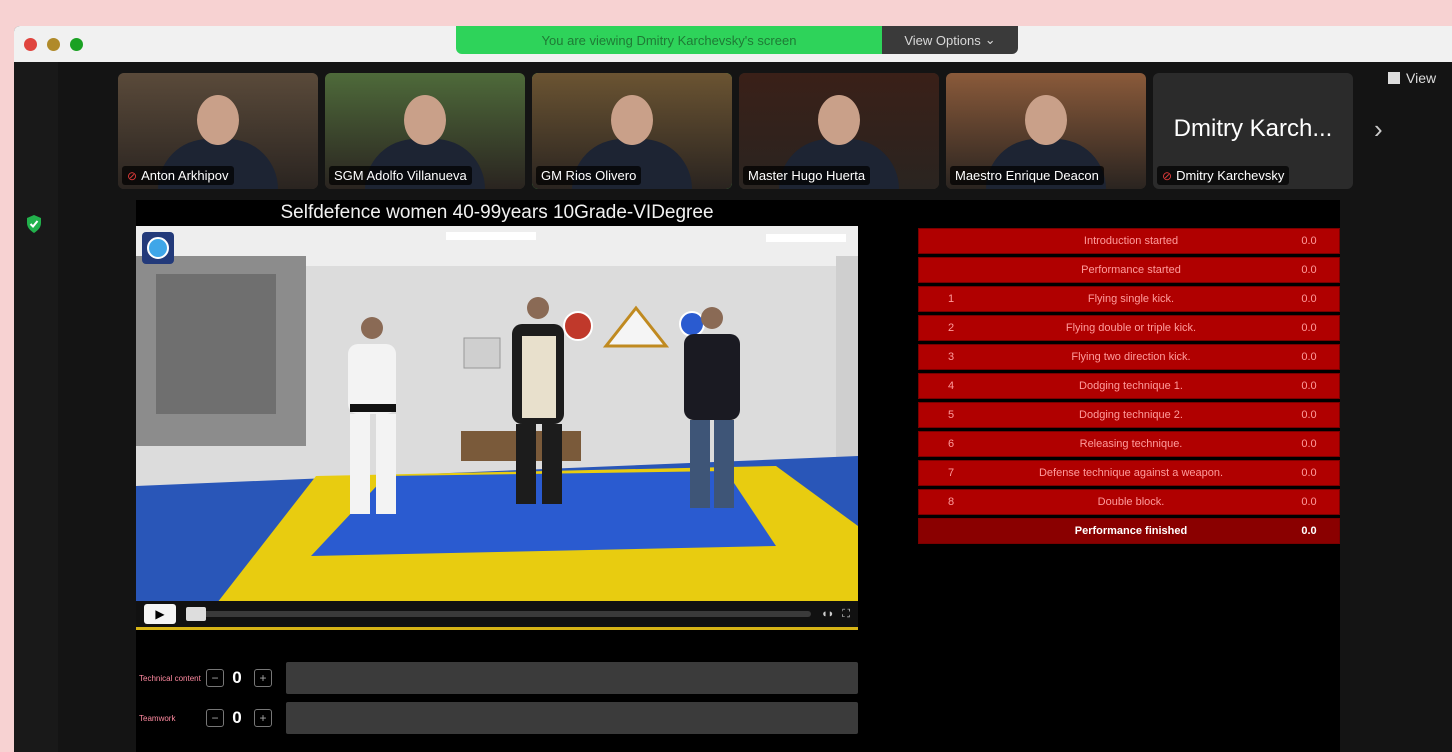 The width and height of the screenshot is (1452, 752). Describe the element at coordinates (196, 614) in the screenshot. I see `progress-knob` at that location.